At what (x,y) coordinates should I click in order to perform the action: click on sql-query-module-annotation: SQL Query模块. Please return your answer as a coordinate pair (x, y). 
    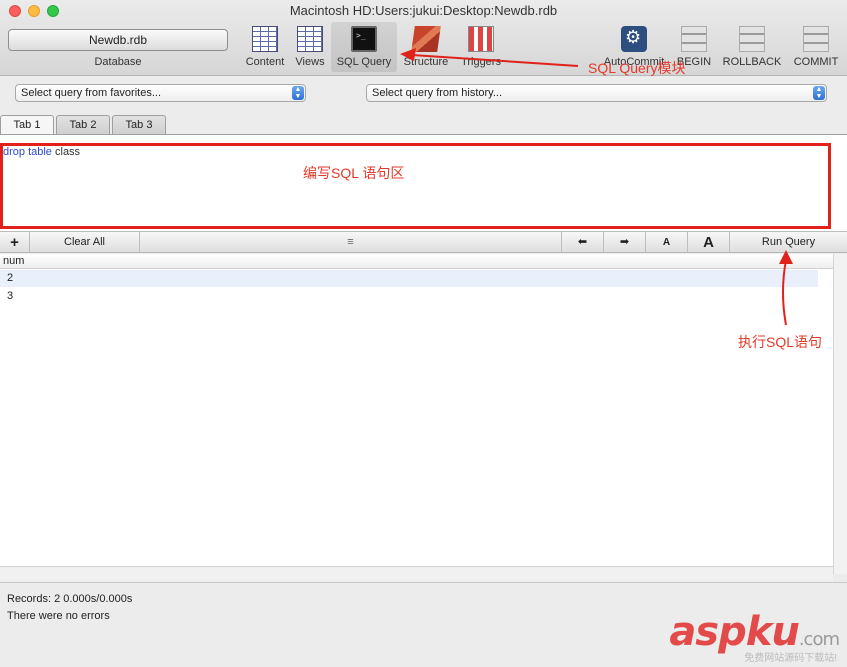
    Looking at the image, I should click on (637, 68).